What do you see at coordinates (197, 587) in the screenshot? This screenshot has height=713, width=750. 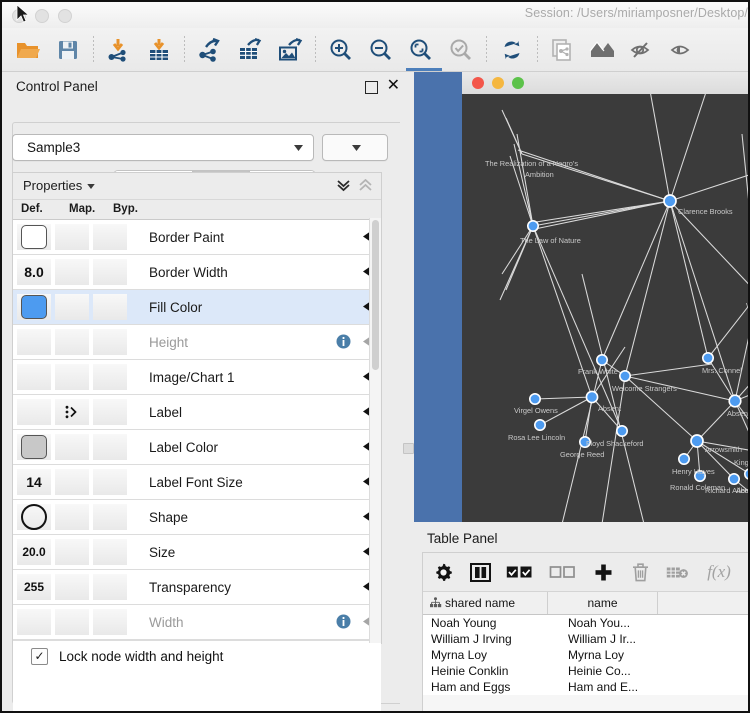 I see `table-row: 255 Transparency` at bounding box center [197, 587].